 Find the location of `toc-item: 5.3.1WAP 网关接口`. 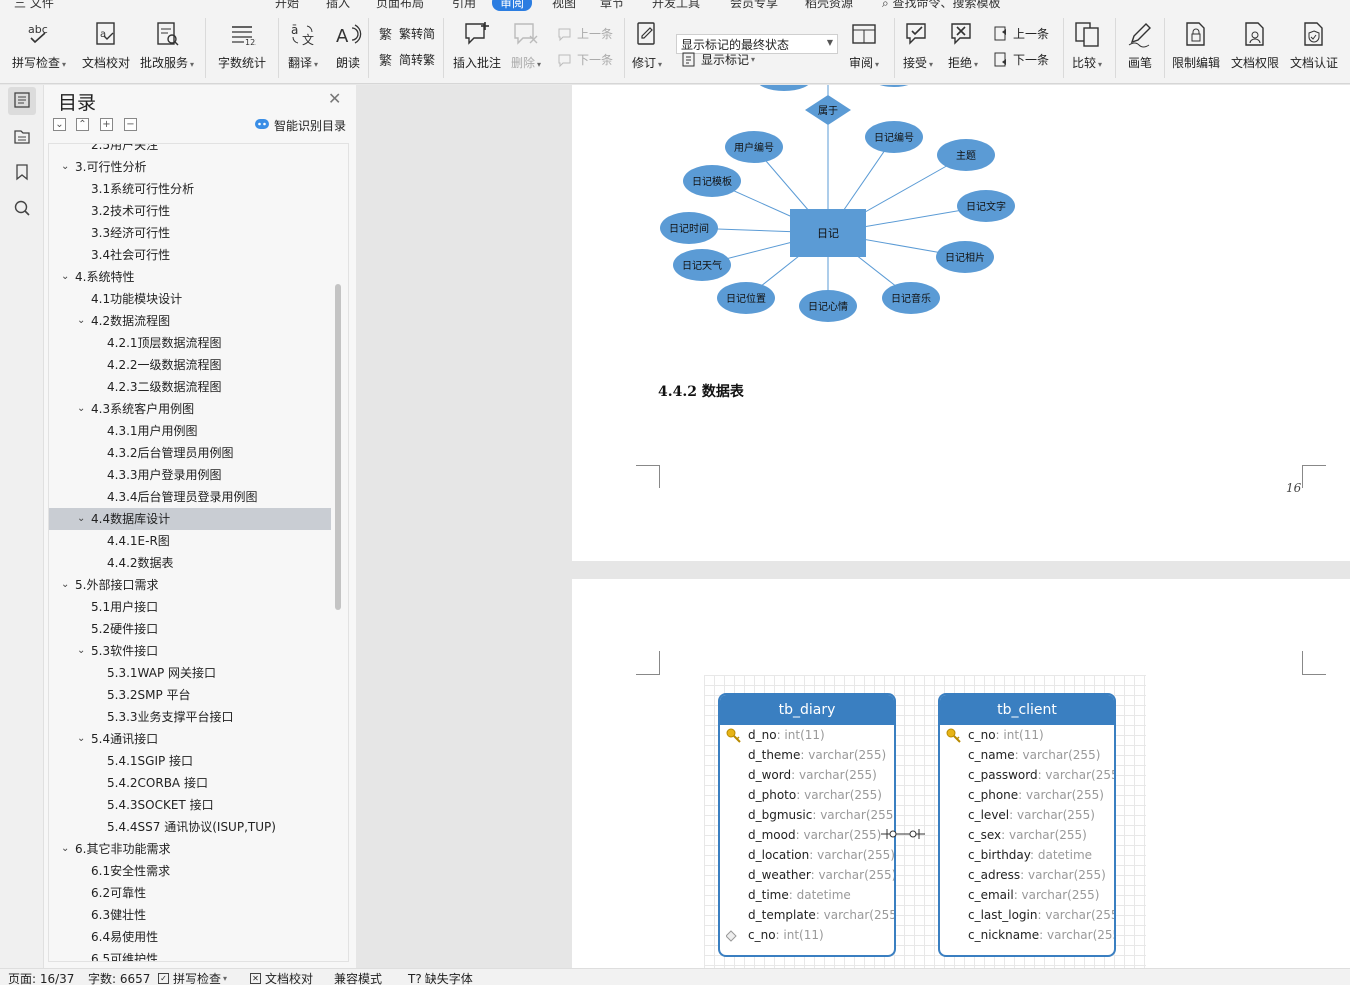

toc-item: 5.3.1WAP 网关接口 is located at coordinates (198, 673).